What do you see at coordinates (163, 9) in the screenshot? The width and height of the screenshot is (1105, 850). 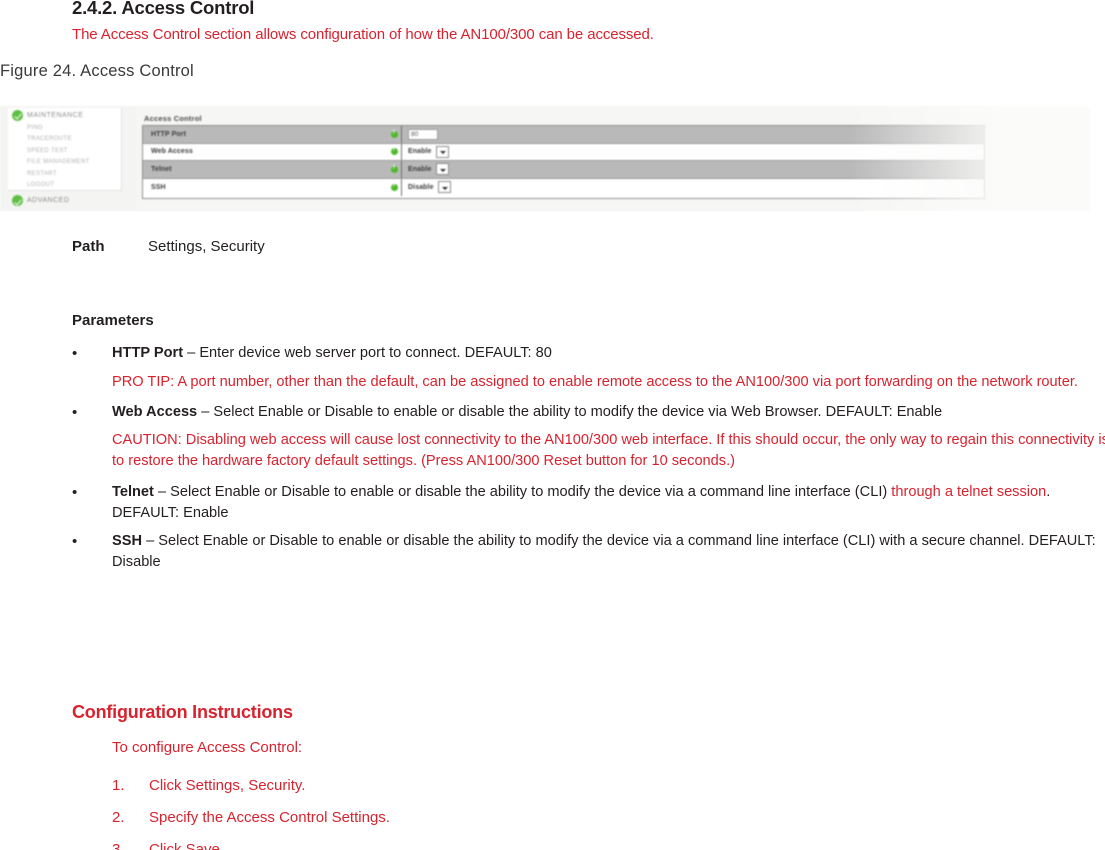 I see `section-heading: 2.4.2. Access Control` at bounding box center [163, 9].